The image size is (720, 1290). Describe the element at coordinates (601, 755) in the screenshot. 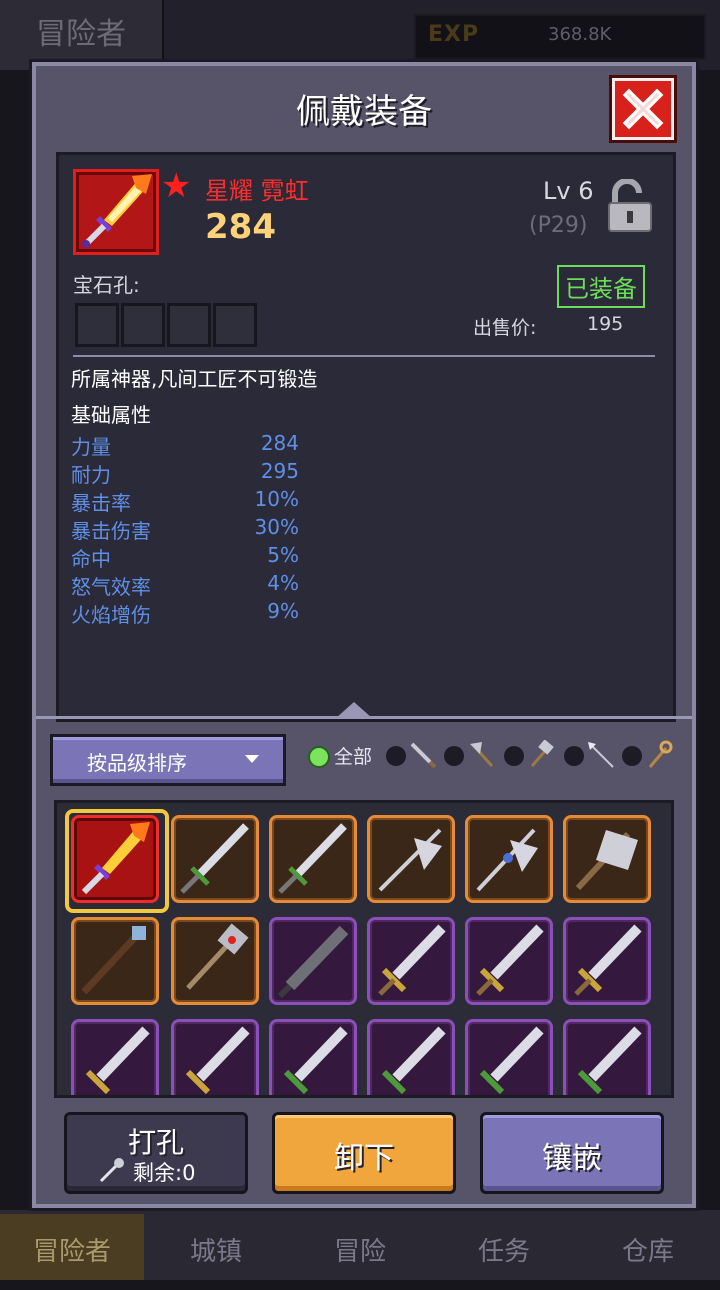

I see `spear-icon` at that location.